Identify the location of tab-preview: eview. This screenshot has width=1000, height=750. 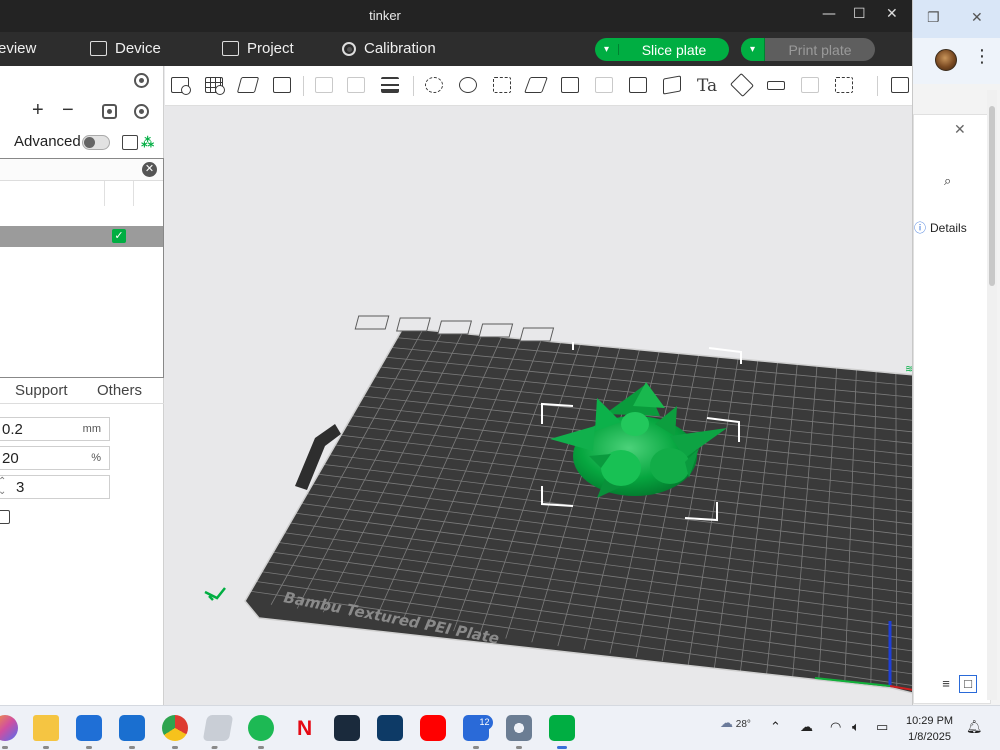
(18, 48).